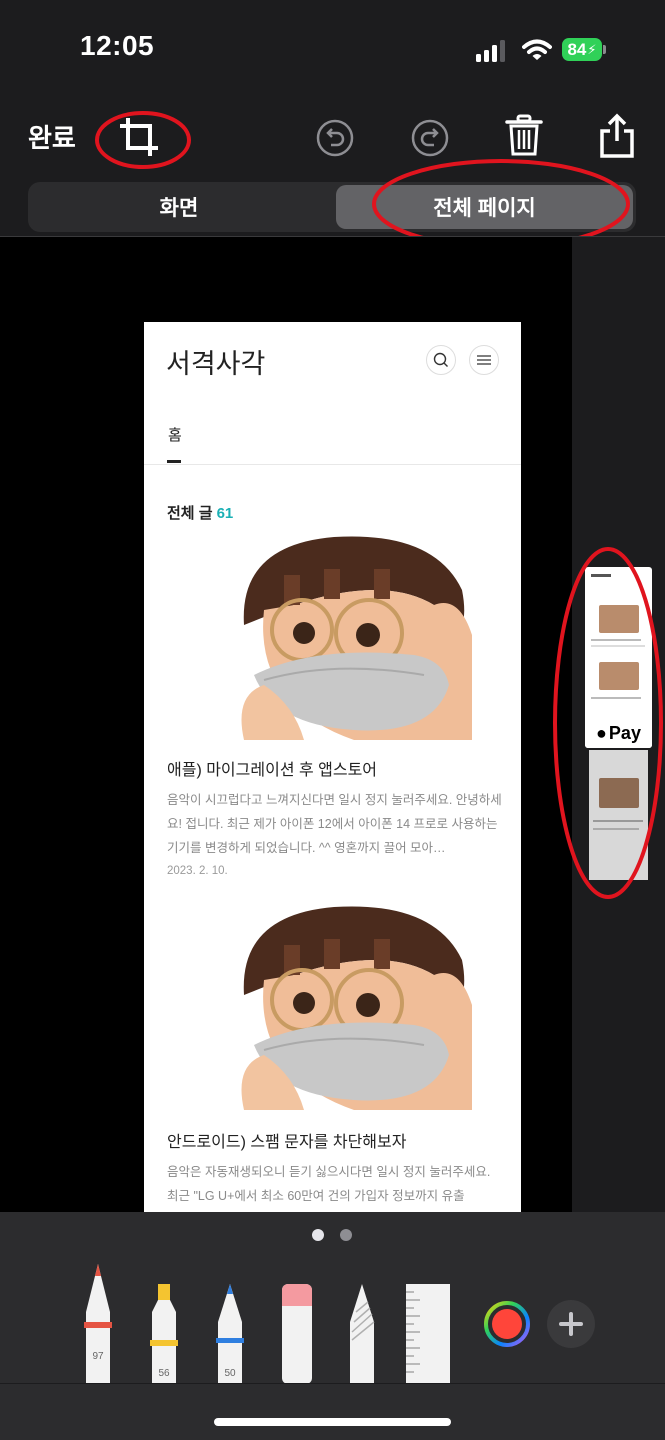 Image resolution: width=665 pixels, height=1440 pixels. What do you see at coordinates (98, 1356) in the screenshot?
I see `pen-width-label: 97` at bounding box center [98, 1356].